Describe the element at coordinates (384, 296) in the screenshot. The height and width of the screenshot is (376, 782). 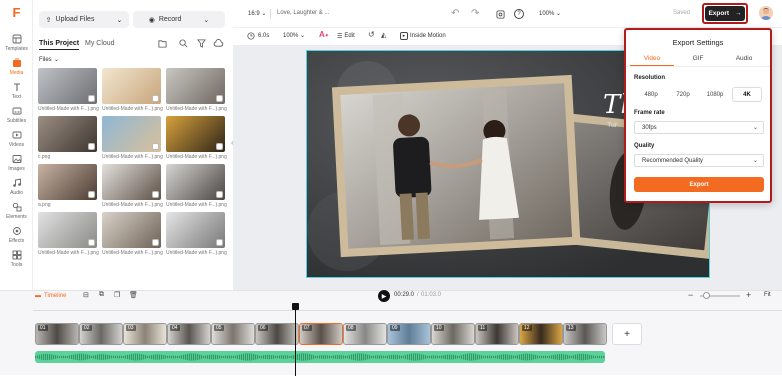
I see `play-button: ▶` at that location.